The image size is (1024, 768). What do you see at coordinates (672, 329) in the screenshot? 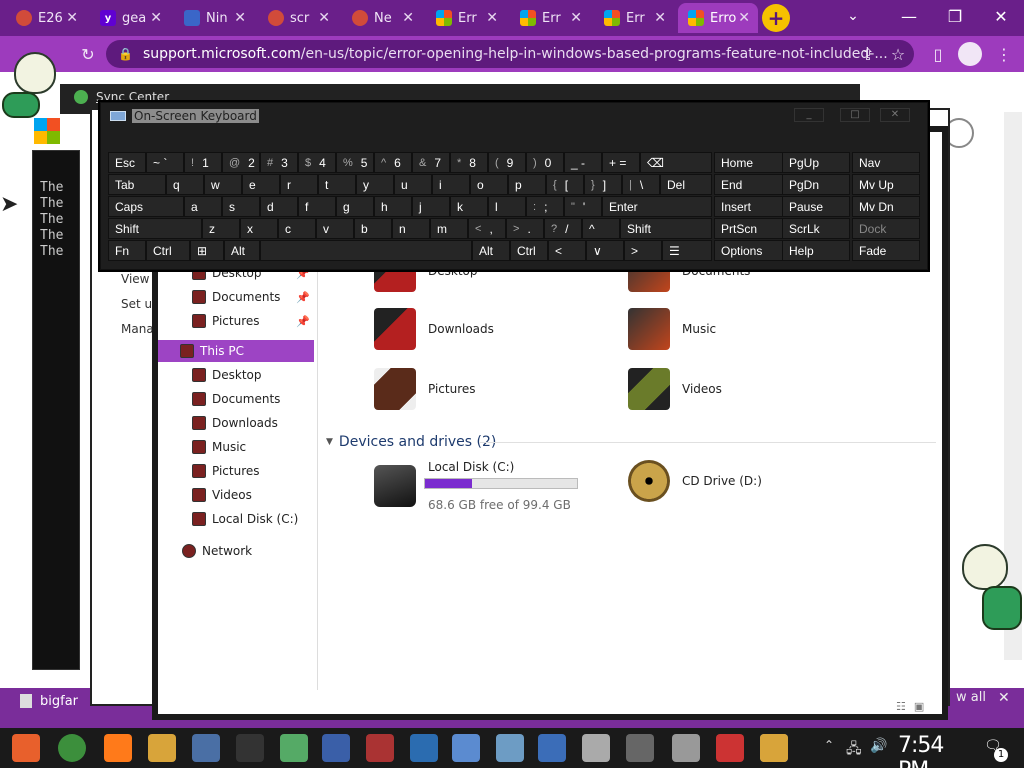
I see `folder-item: Music` at bounding box center [672, 329].